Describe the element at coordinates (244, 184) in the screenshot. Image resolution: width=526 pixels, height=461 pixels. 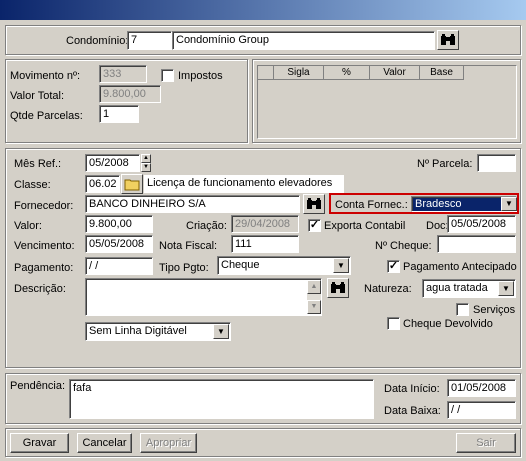
I see `classe-description-field: Licença de funcionamento elevadores` at that location.